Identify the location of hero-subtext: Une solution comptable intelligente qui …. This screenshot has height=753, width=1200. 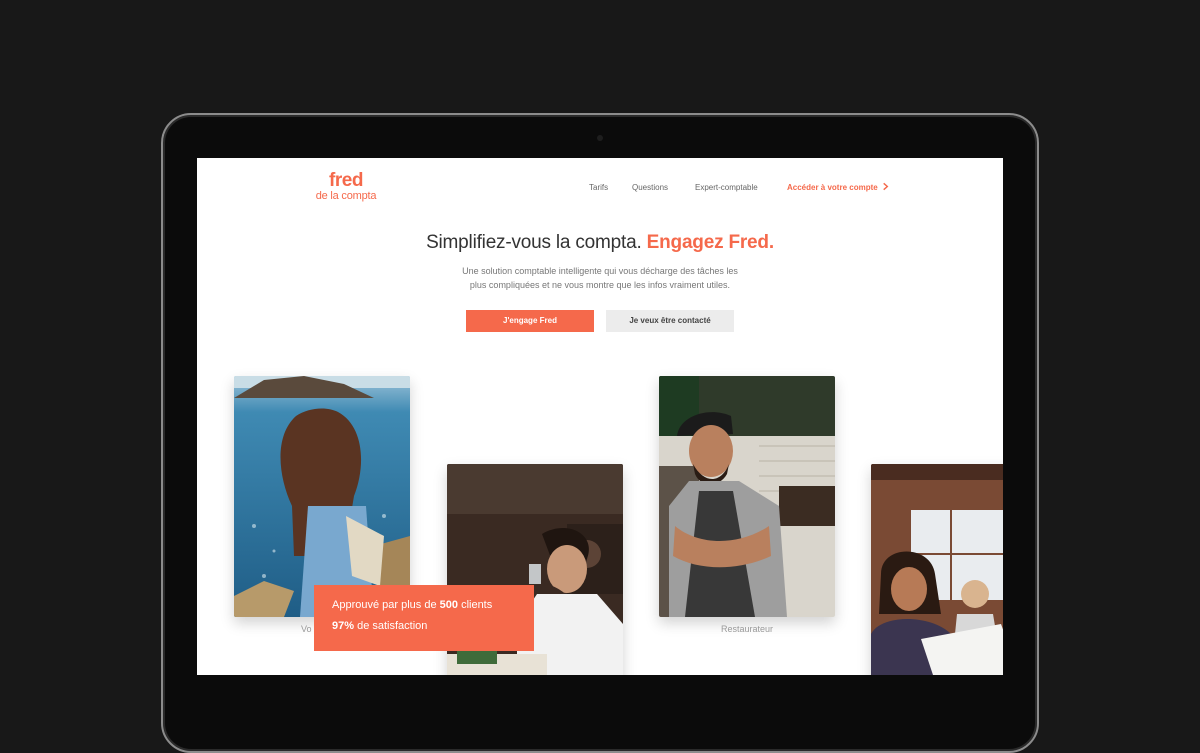
(600, 278).